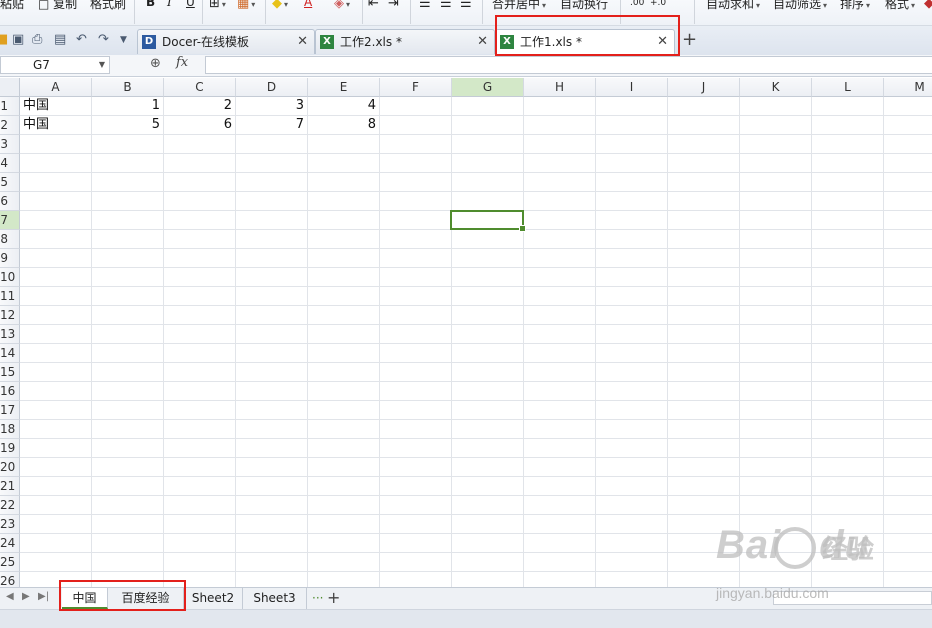 This screenshot has width=932, height=628. Describe the element at coordinates (10, 579) in the screenshot. I see `row-header-26: 26` at that location.